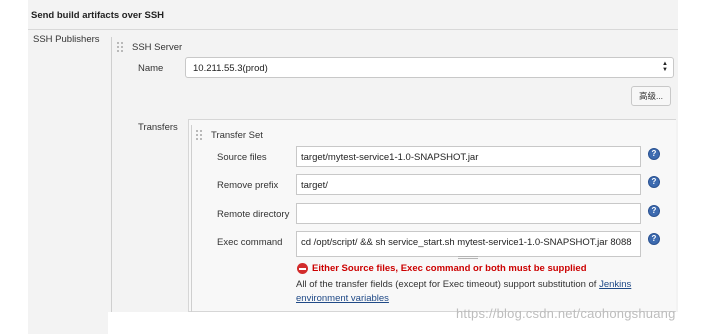 The width and height of the screenshot is (727, 334). What do you see at coordinates (566, 313) in the screenshot?
I see `watermark: https://blog.csdn.net/caohongshuang` at bounding box center [566, 313].